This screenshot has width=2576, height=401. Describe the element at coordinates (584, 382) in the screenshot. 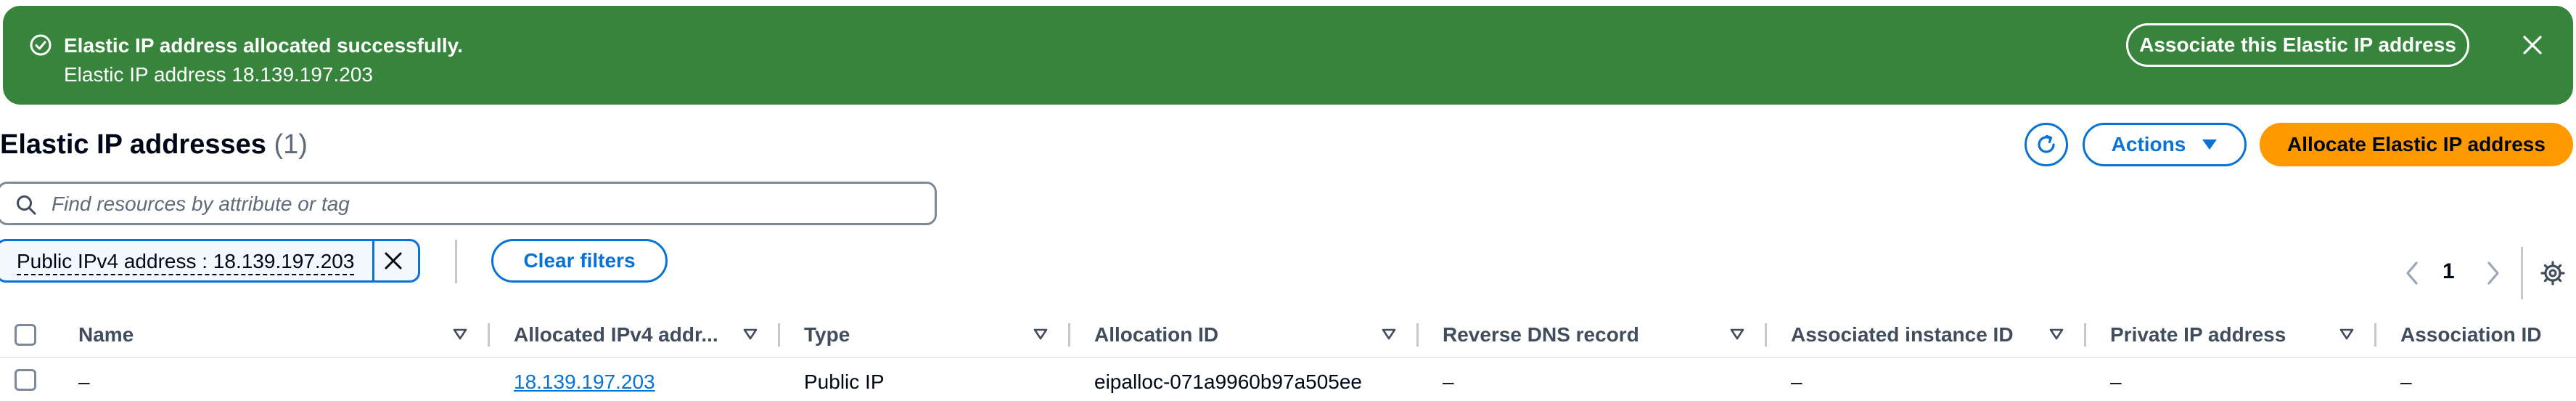

I see `cell-allocated-ipv4-link: 18.139.197.203` at that location.